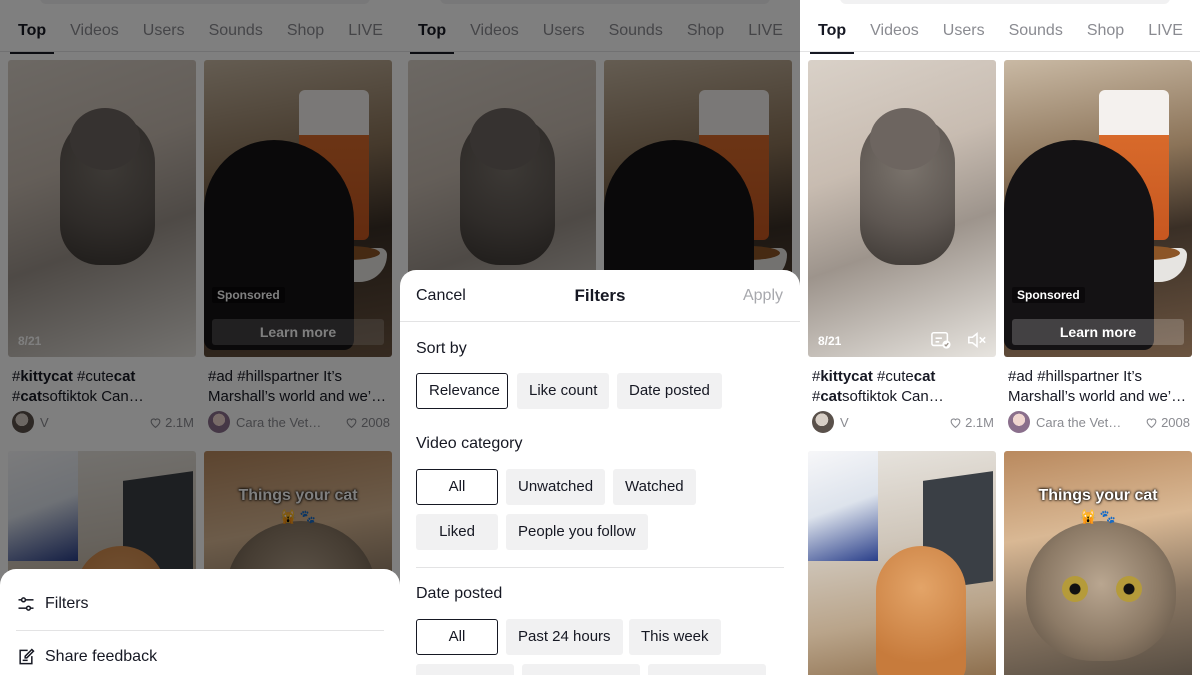 The width and height of the screenshot is (1200, 675). What do you see at coordinates (832, 34) in the screenshot?
I see `tab-top: Top` at bounding box center [832, 34].